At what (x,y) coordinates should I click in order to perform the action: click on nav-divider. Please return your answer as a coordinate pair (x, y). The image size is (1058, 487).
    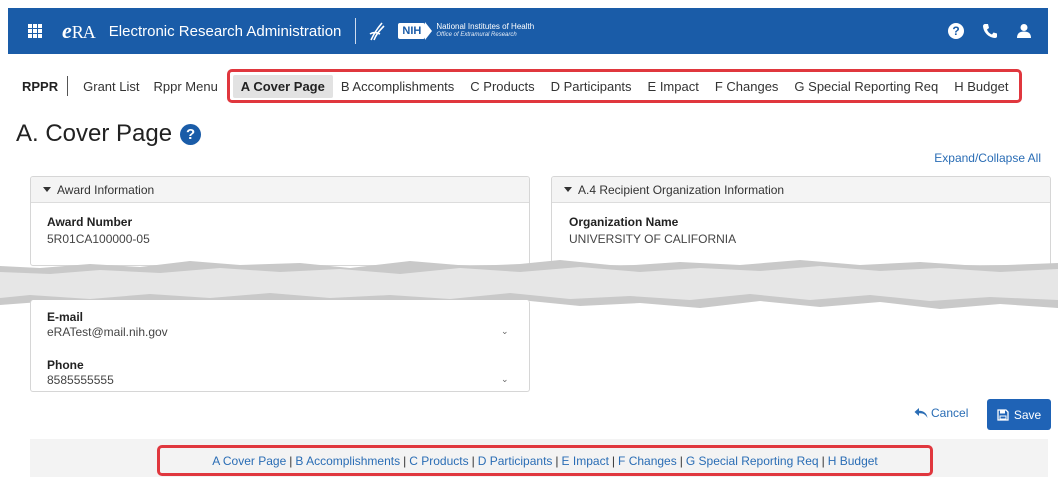
    Looking at the image, I should click on (68, 86).